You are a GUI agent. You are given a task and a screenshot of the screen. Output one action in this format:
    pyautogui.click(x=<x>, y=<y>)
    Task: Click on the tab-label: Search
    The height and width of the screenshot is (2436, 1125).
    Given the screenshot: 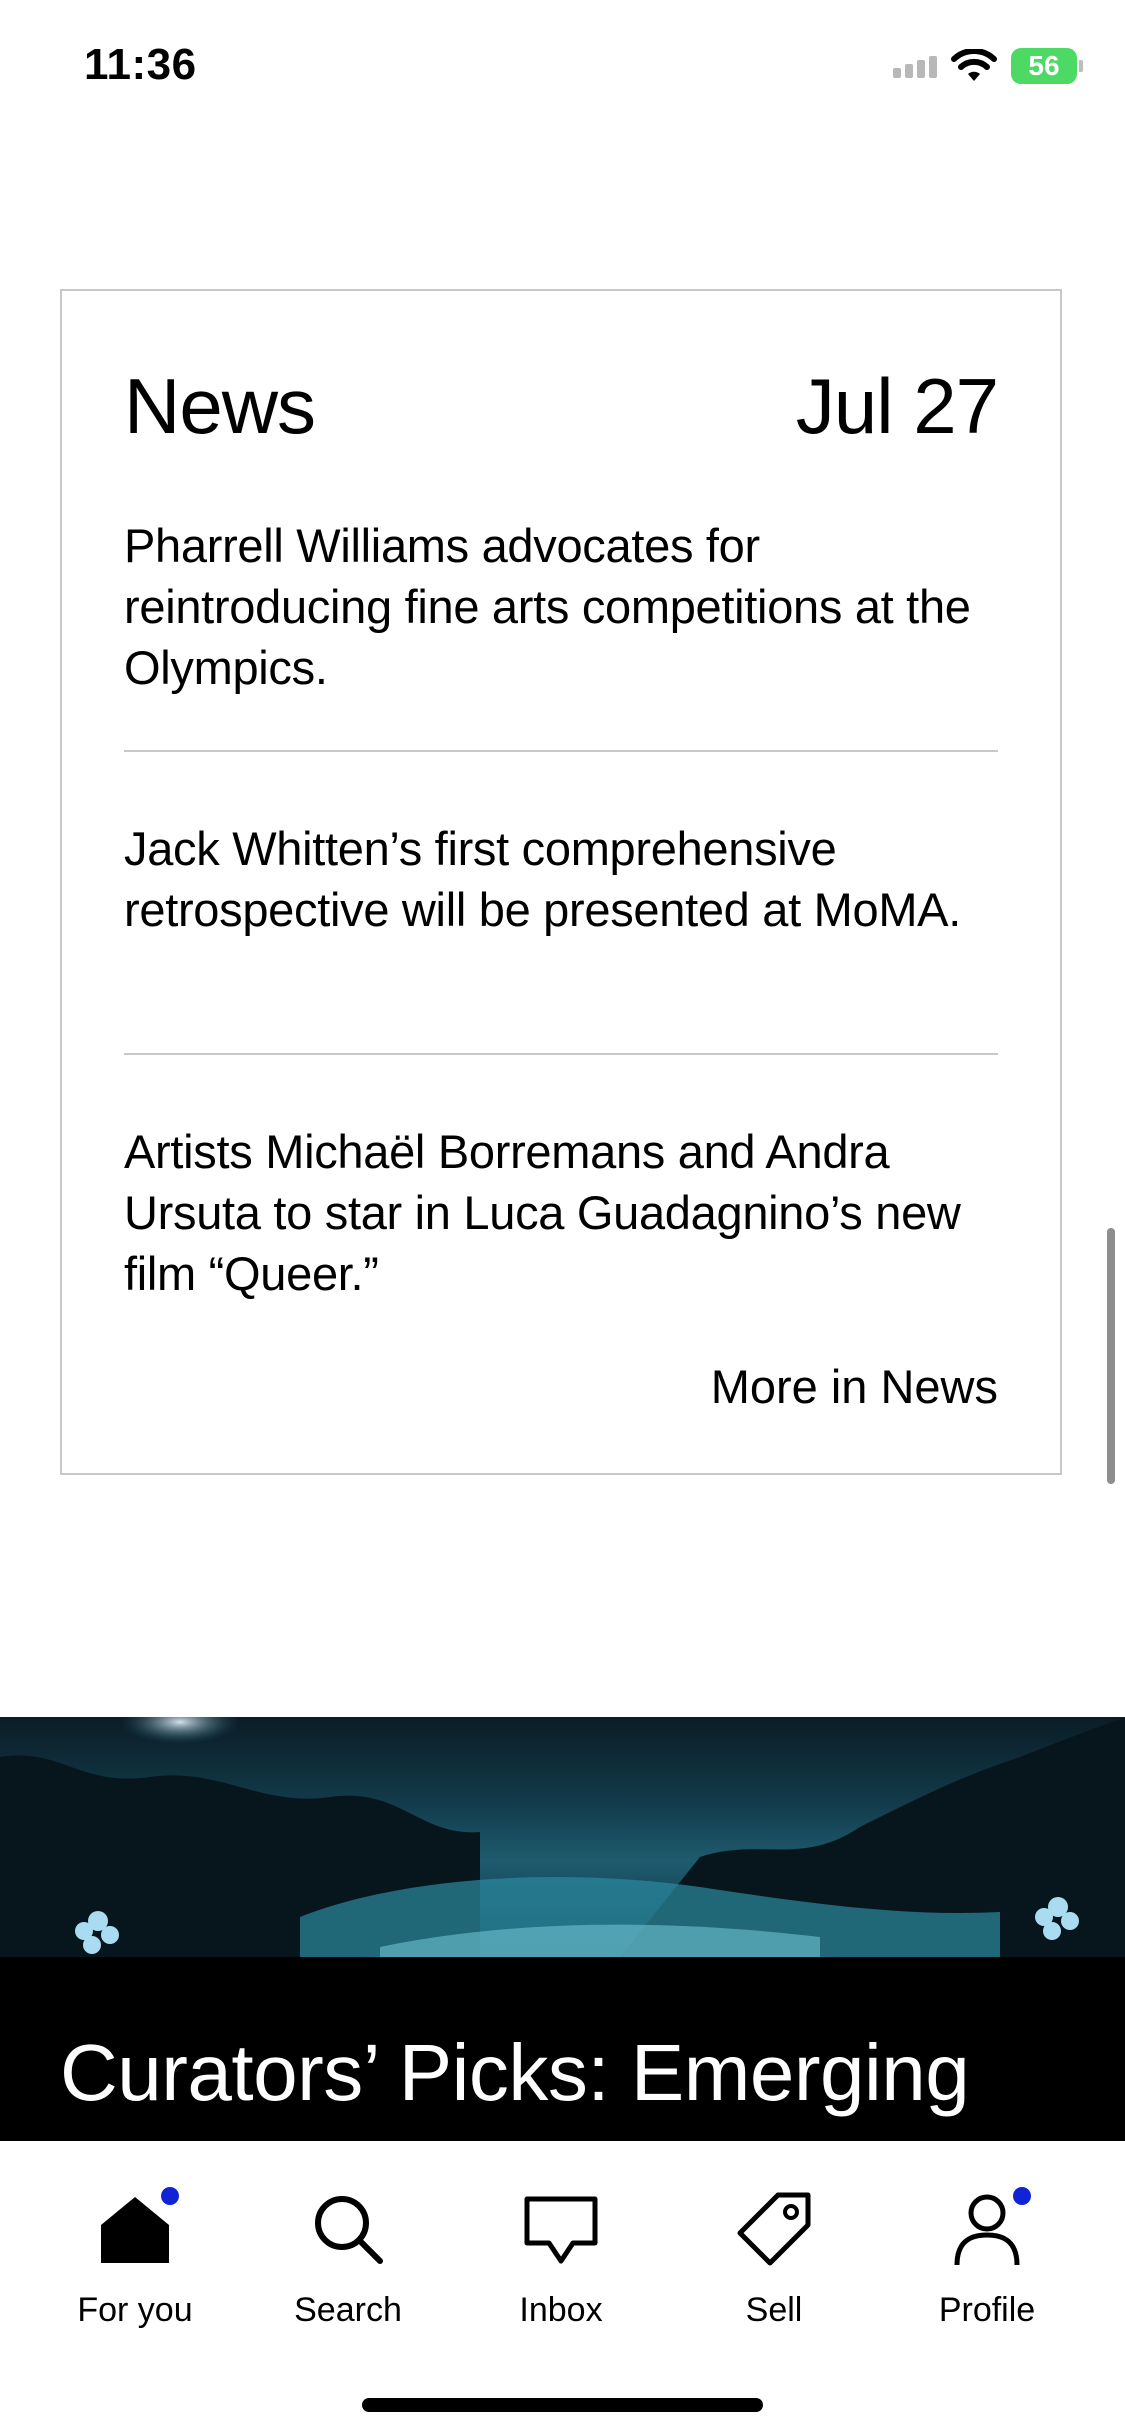 What is the action you would take?
    pyautogui.click(x=348, y=2310)
    